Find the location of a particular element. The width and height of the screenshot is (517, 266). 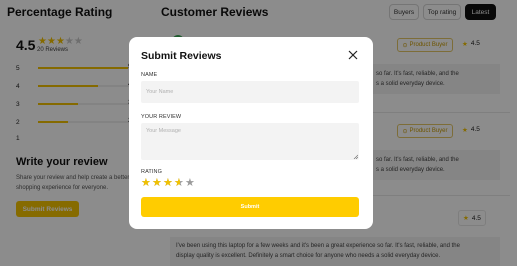

review-label: YOUR REVIEW is located at coordinates (161, 117).